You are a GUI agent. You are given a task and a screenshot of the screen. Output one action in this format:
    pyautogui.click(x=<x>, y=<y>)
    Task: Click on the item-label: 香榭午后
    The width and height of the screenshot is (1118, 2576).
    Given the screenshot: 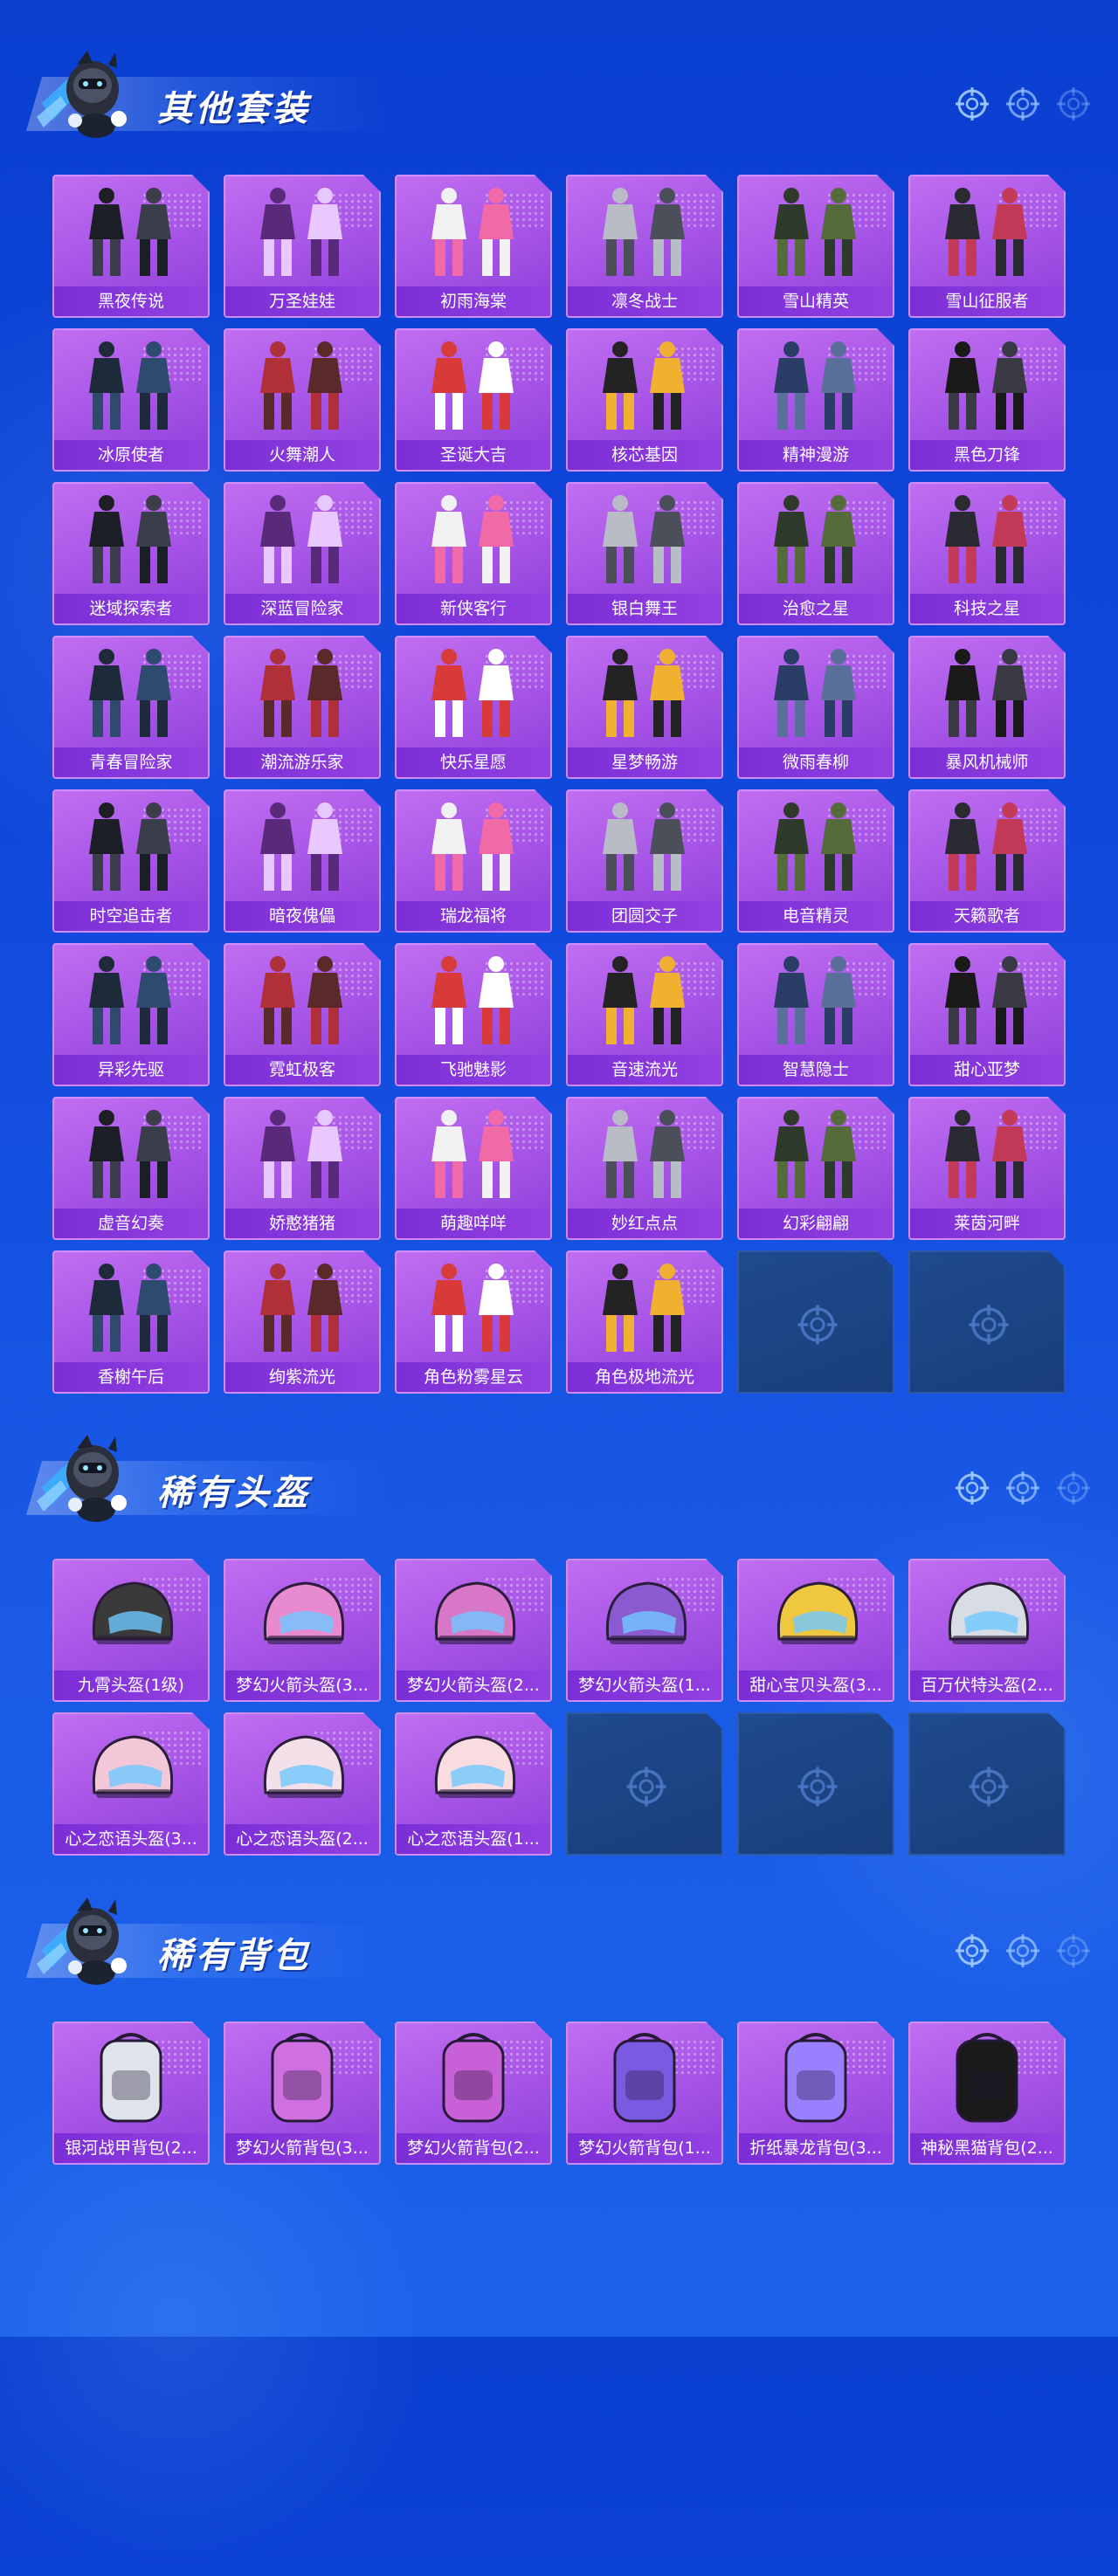 What is the action you would take?
    pyautogui.click(x=131, y=1377)
    